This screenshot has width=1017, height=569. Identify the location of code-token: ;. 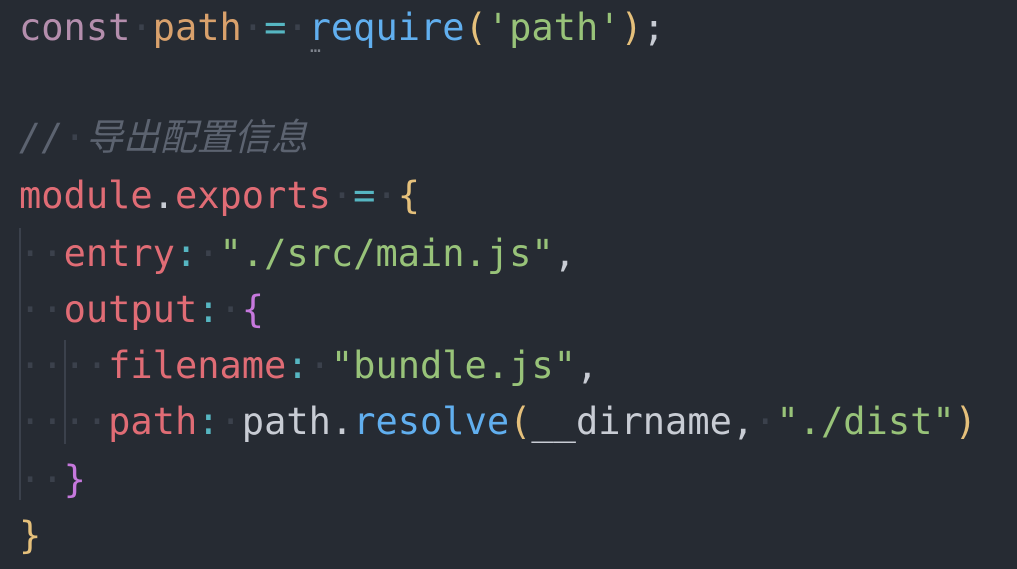
(654, 27).